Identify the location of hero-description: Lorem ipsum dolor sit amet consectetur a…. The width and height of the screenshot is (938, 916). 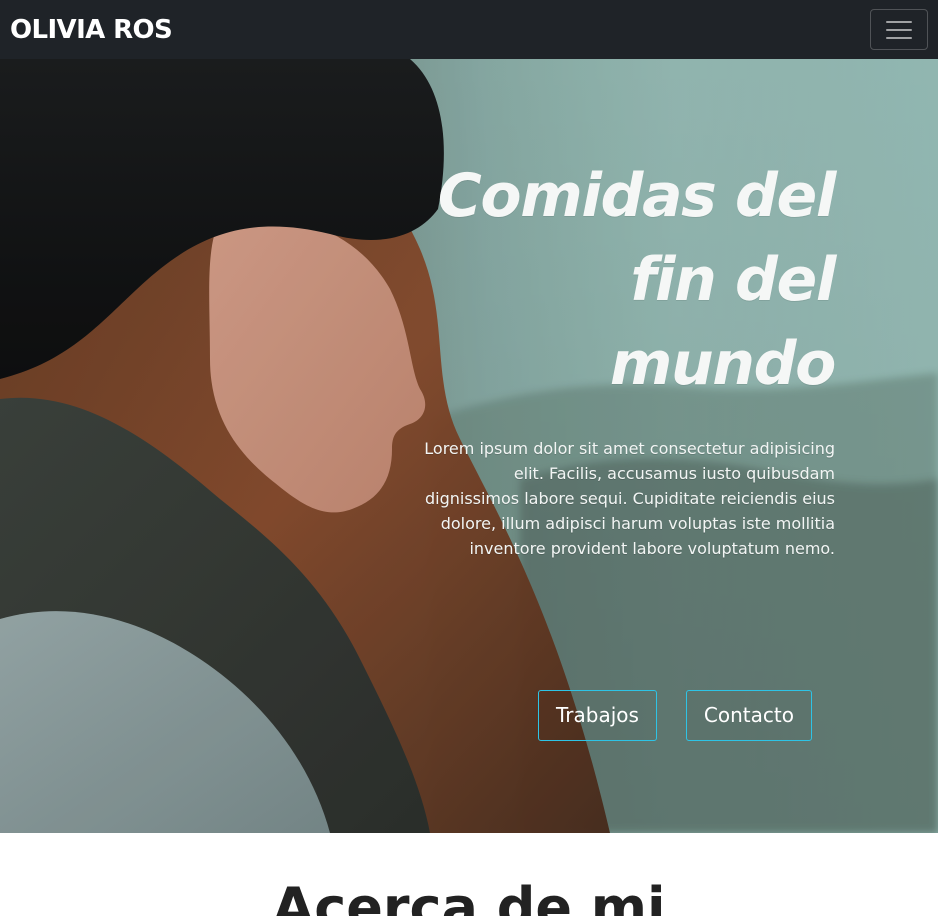
(629, 498).